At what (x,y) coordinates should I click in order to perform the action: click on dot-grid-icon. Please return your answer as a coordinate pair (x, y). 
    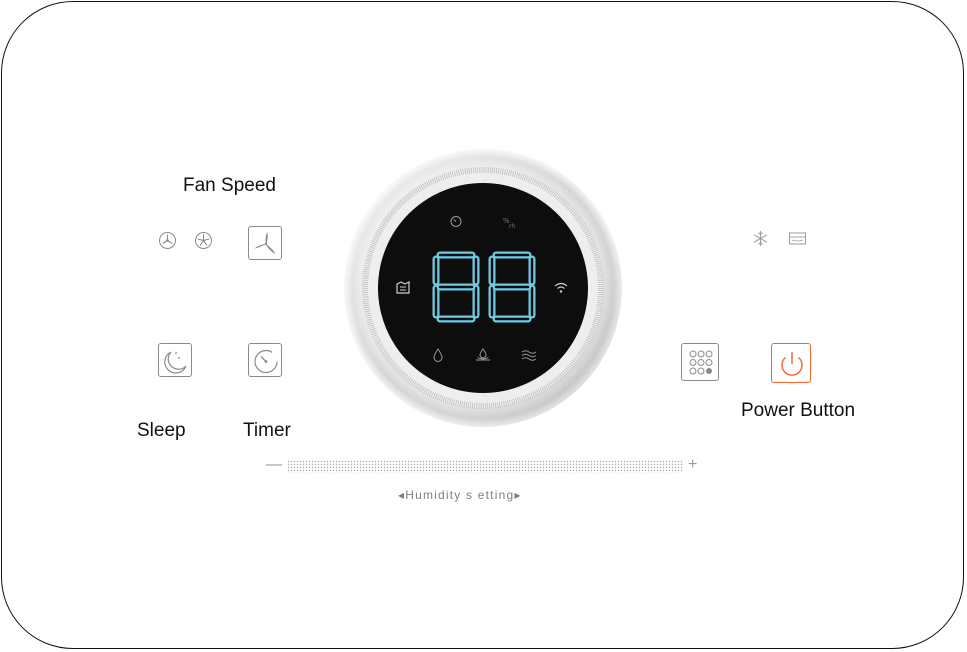
    Looking at the image, I should click on (701, 362).